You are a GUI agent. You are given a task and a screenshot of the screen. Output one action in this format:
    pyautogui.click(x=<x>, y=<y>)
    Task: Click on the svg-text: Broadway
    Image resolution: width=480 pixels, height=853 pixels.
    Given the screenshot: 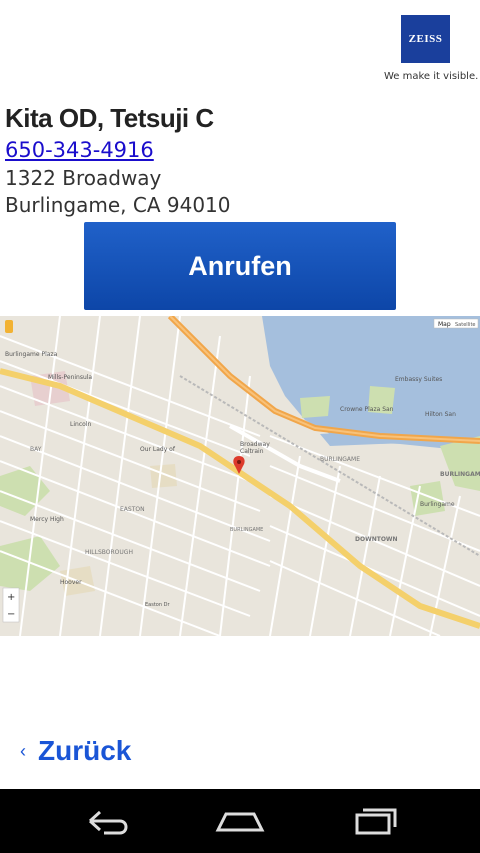 What is the action you would take?
    pyautogui.click(x=255, y=444)
    